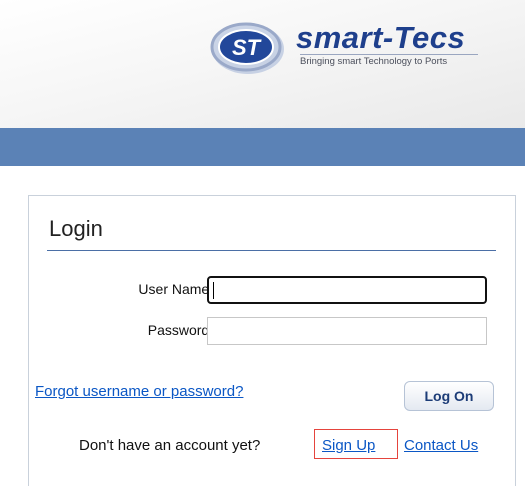  I want to click on username-input, so click(347, 290).